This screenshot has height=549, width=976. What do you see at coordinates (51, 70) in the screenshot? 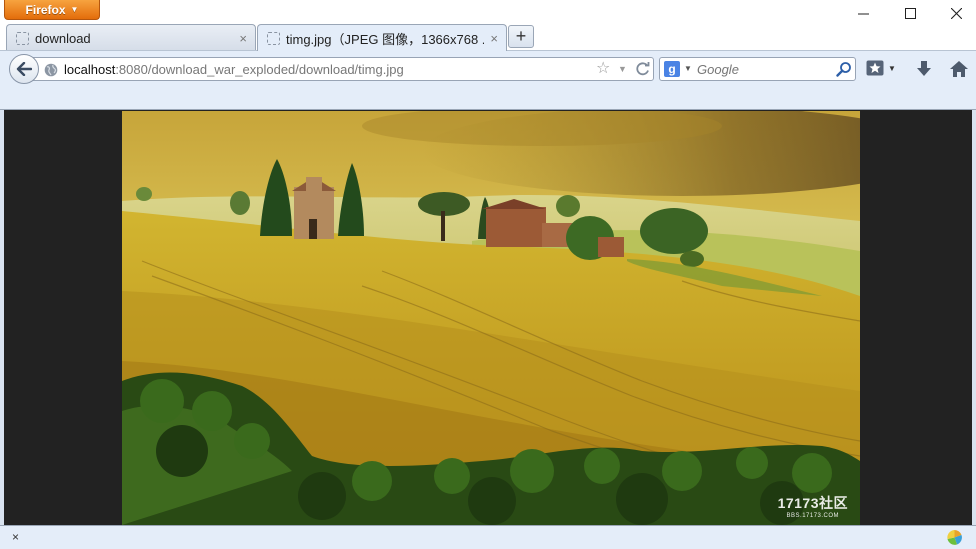
I see `globe-icon` at bounding box center [51, 70].